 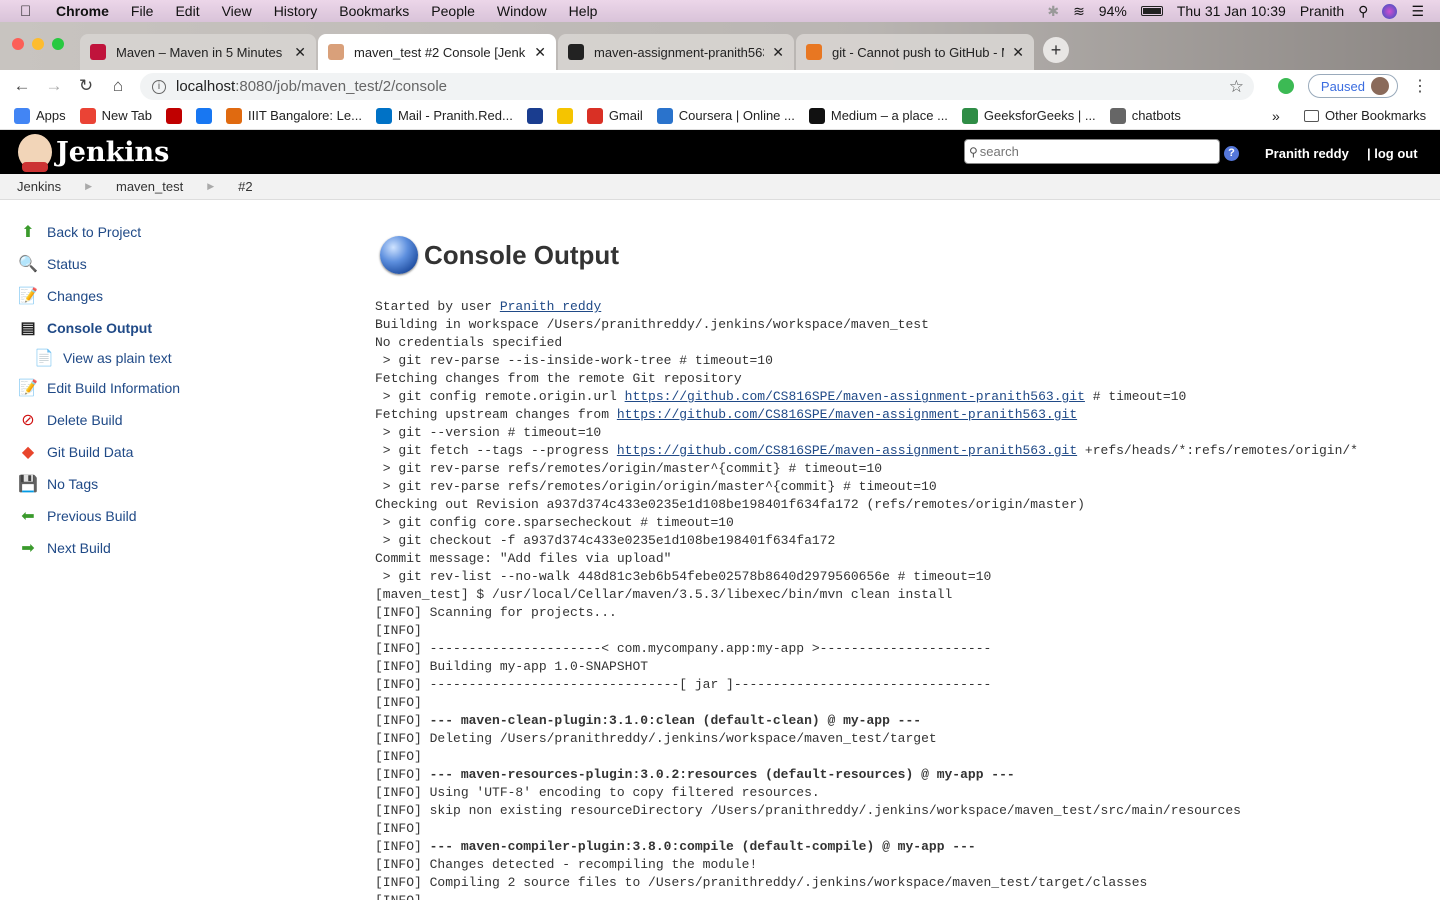 What do you see at coordinates (1392, 153) in the screenshot?
I see `logout-link: | log out` at bounding box center [1392, 153].